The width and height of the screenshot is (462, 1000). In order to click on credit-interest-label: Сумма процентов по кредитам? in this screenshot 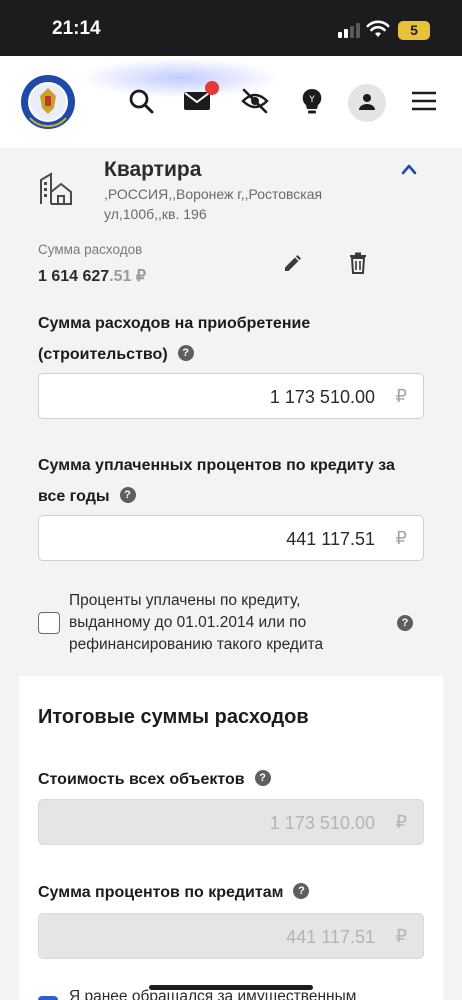, I will do `click(228, 892)`.